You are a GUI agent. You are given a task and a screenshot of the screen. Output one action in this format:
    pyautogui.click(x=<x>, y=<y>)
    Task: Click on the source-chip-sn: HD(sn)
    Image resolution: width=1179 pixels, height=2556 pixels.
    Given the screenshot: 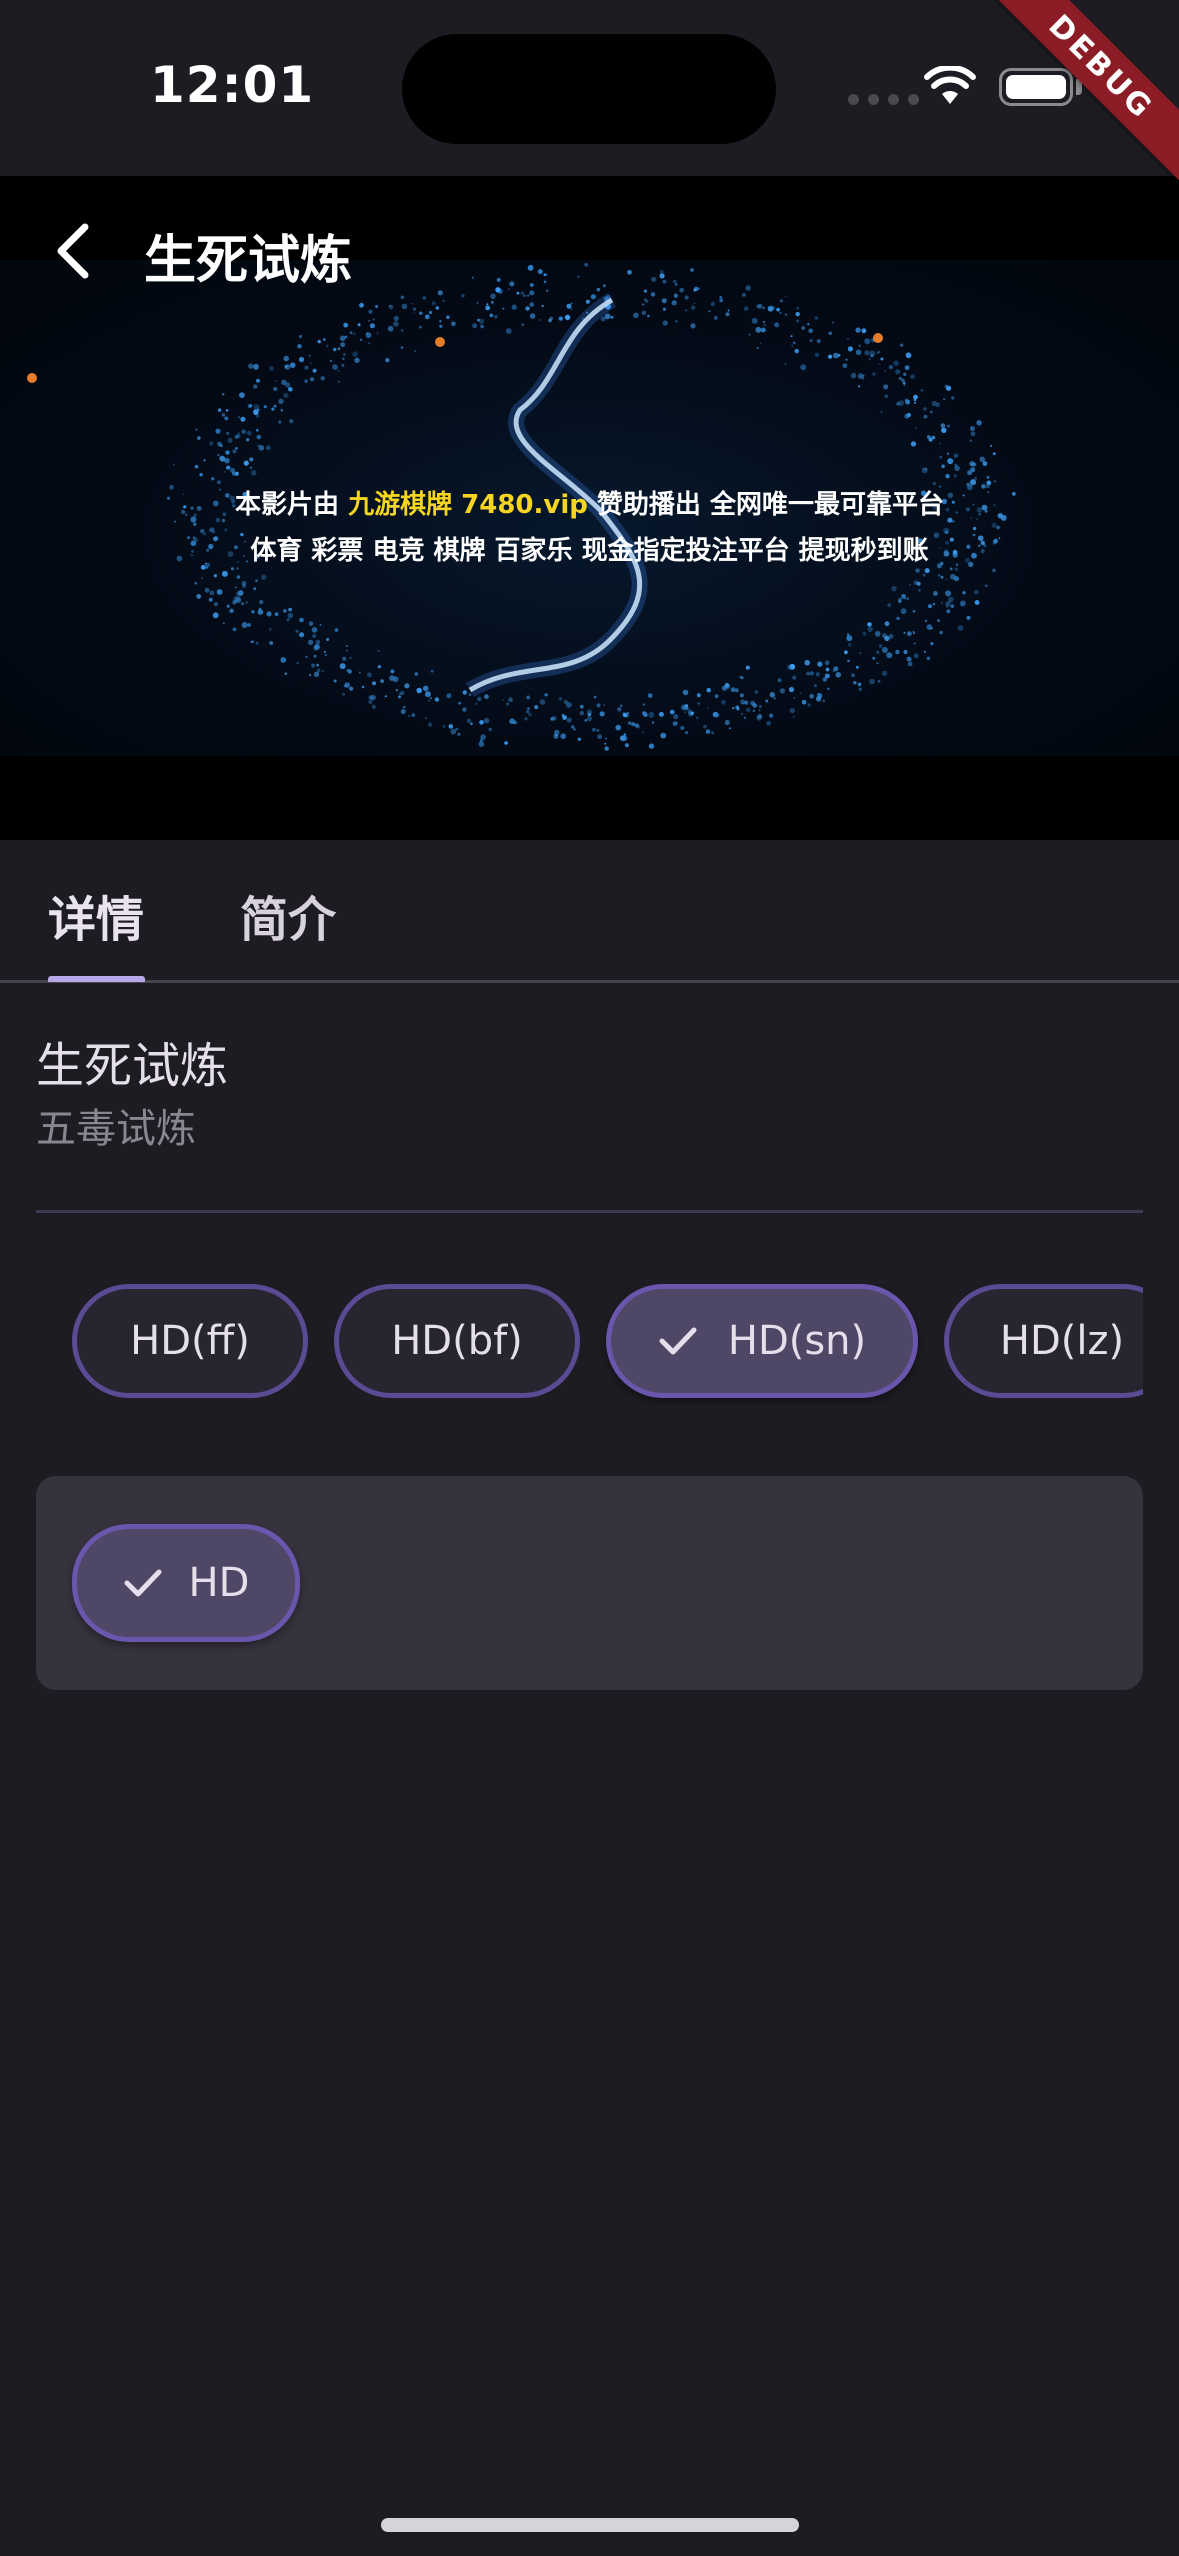 What is the action you would take?
    pyautogui.click(x=762, y=1341)
    